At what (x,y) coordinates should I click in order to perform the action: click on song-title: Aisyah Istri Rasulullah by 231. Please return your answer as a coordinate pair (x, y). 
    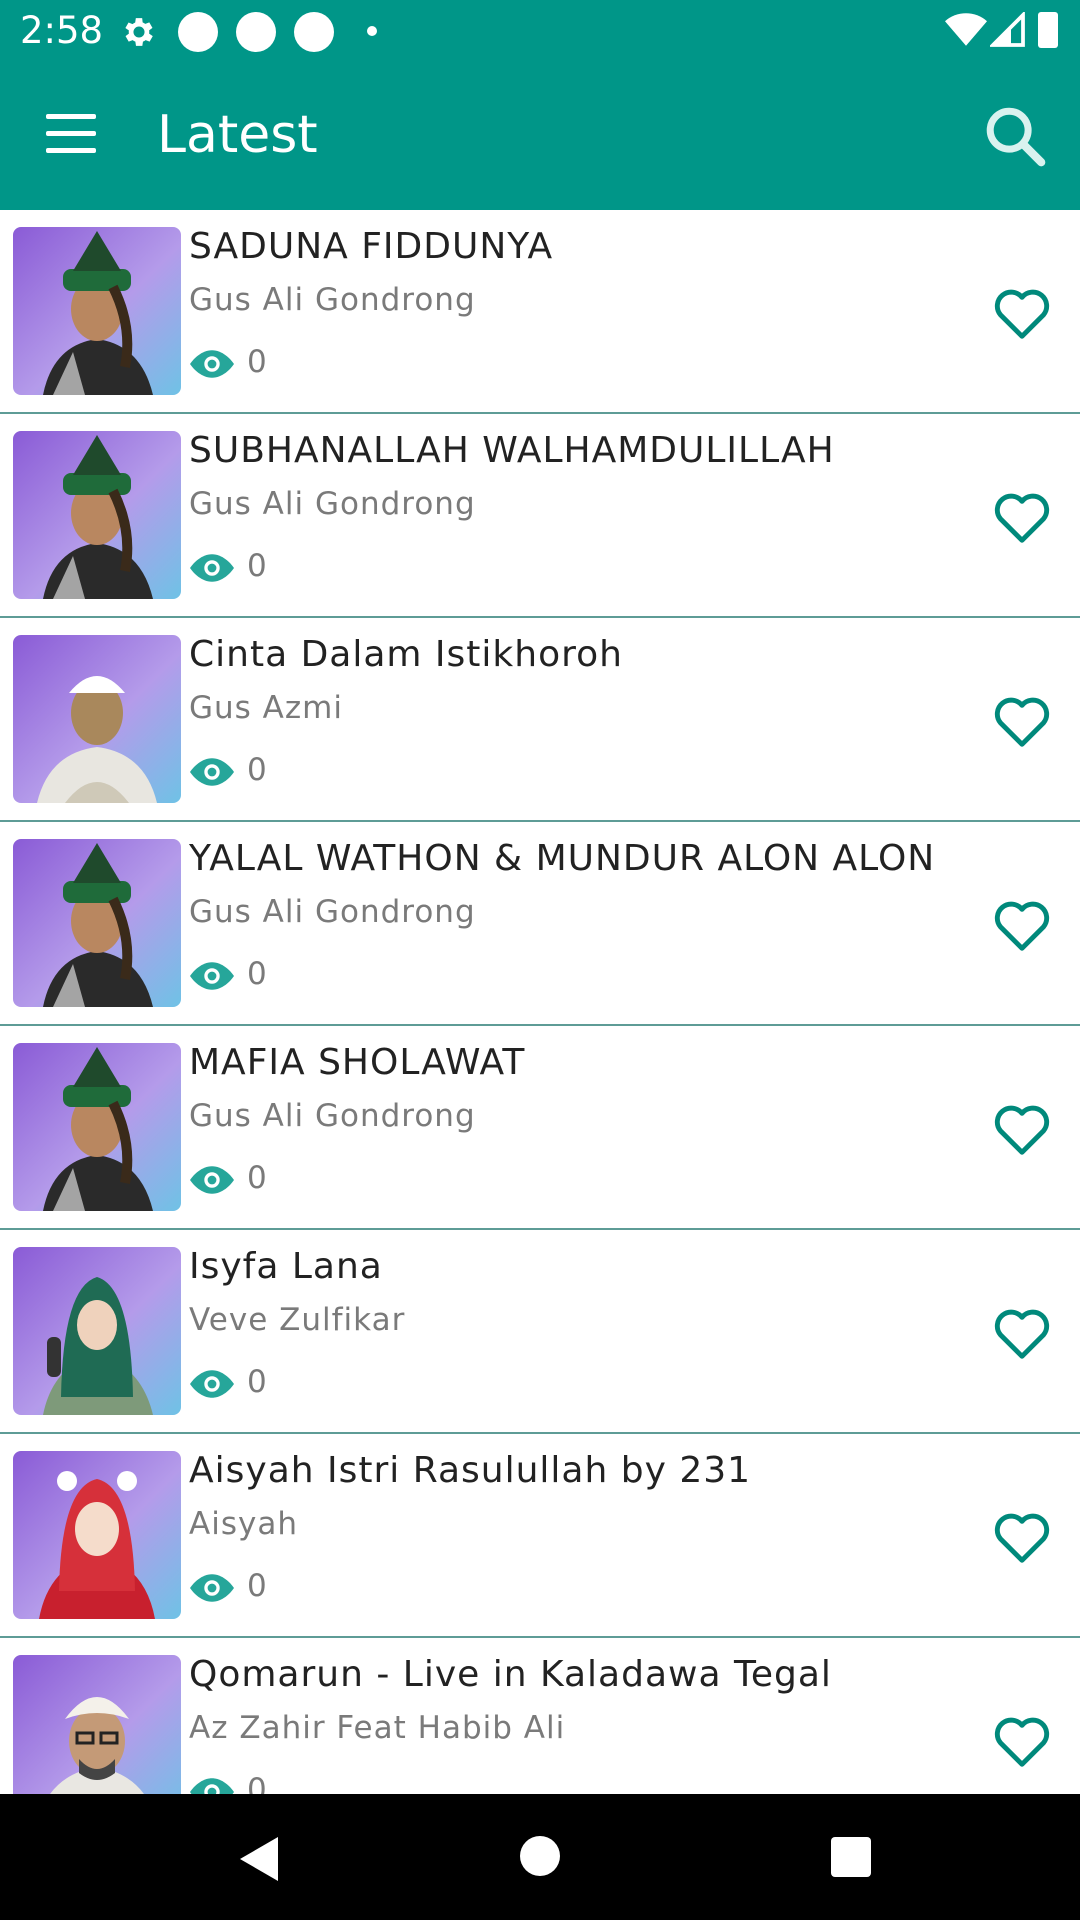
    Looking at the image, I should click on (470, 1470).